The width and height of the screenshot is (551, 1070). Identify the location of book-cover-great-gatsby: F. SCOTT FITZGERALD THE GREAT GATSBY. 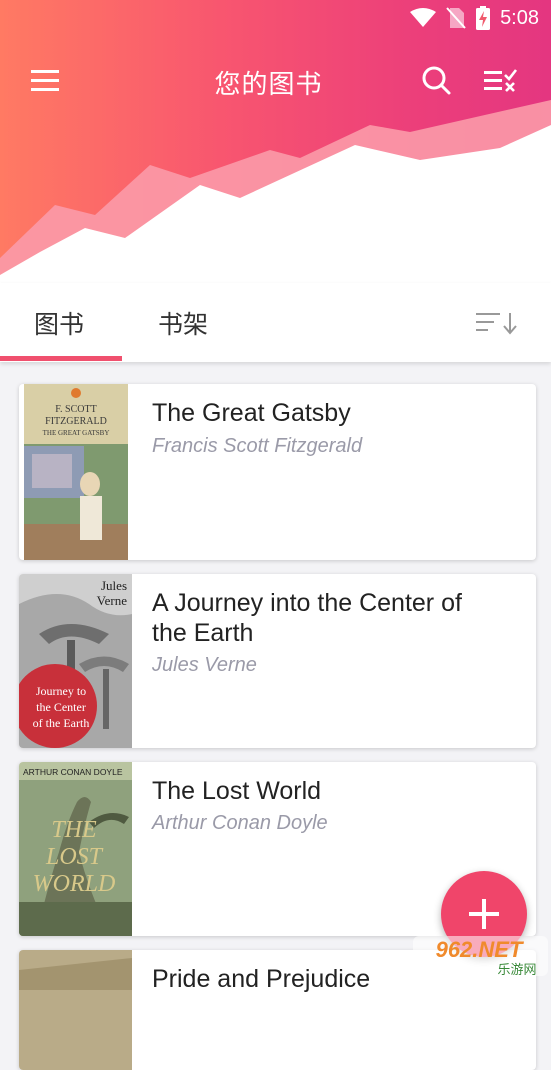
(76, 472).